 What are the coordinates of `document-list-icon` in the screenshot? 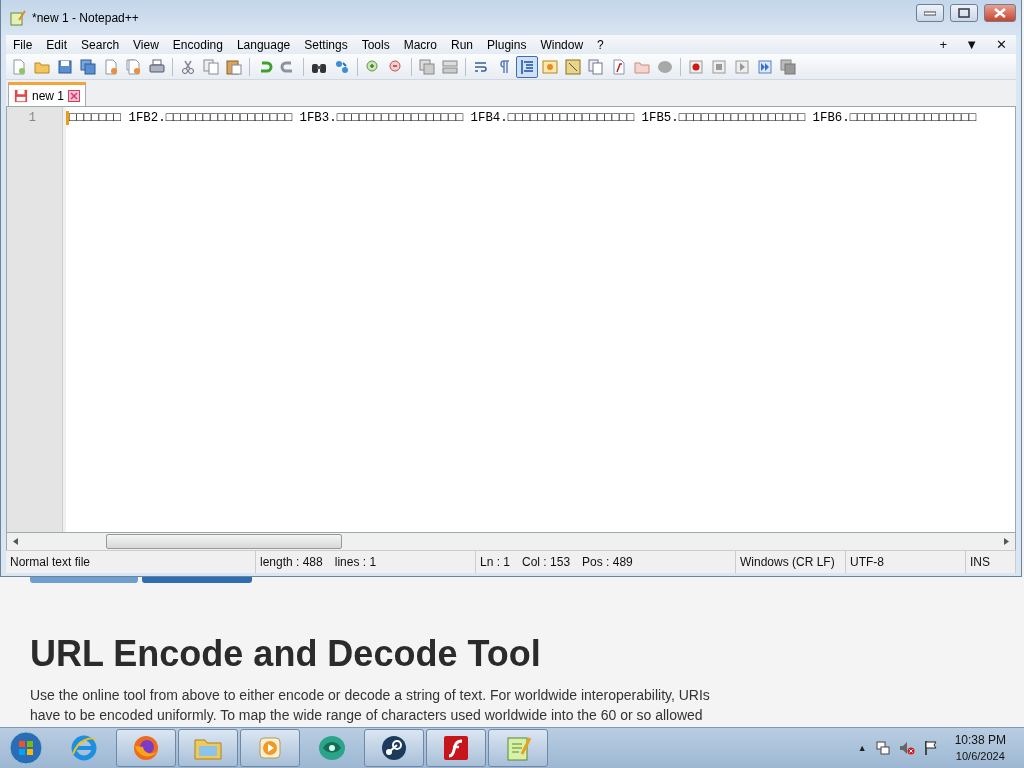 It's located at (596, 66).